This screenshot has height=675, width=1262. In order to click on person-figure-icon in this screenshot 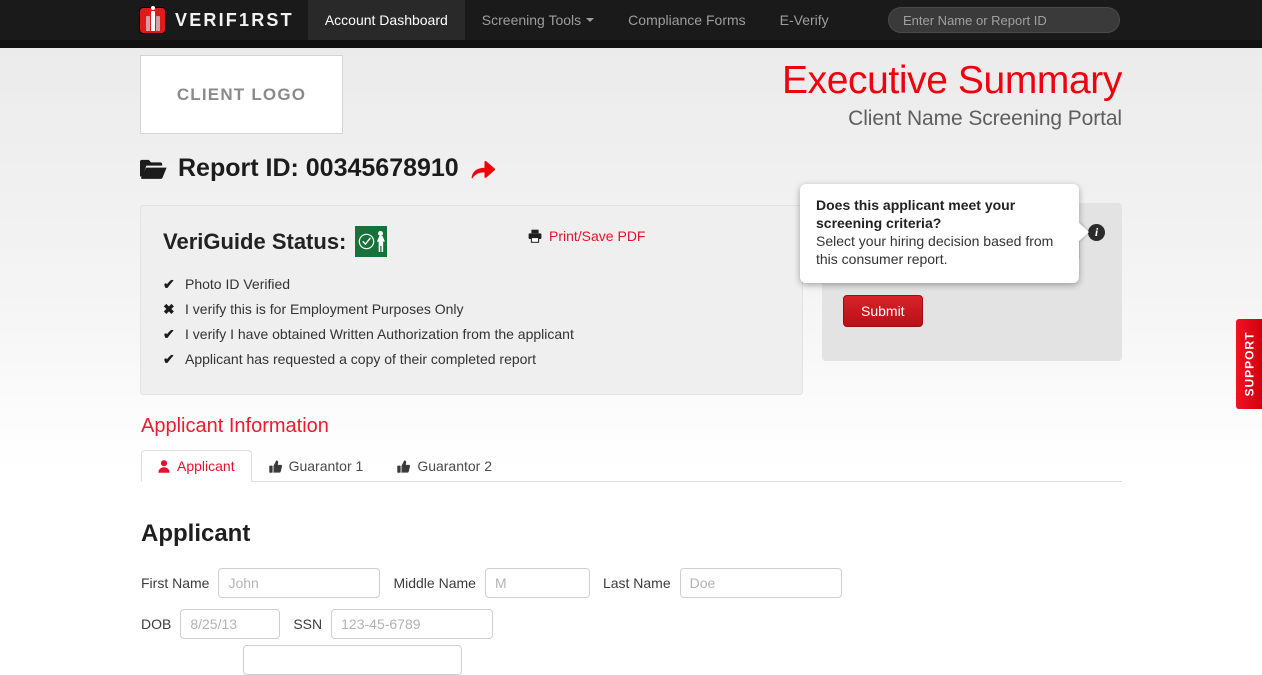, I will do `click(380, 241)`.